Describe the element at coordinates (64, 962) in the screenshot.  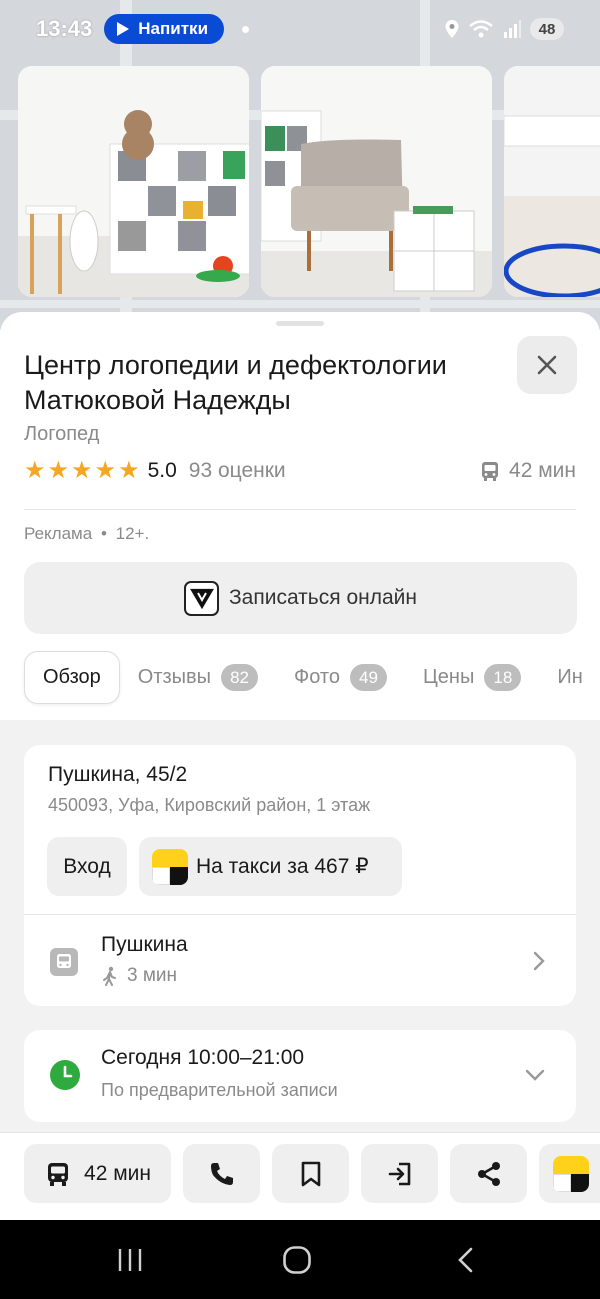
I see `bus-stop-icon` at that location.